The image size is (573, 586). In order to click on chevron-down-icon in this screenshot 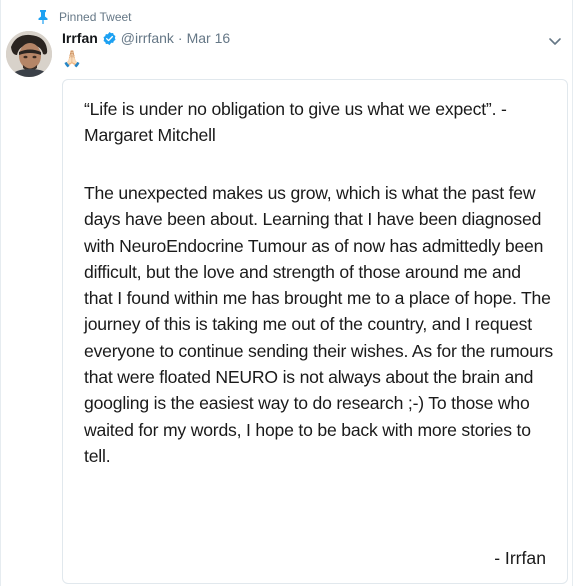, I will do `click(555, 41)`.